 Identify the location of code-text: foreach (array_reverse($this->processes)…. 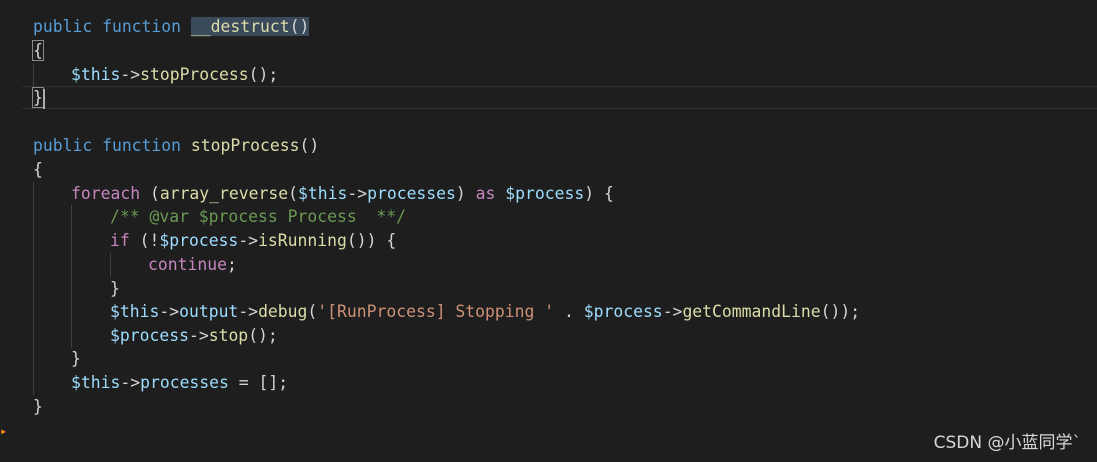
(342, 194).